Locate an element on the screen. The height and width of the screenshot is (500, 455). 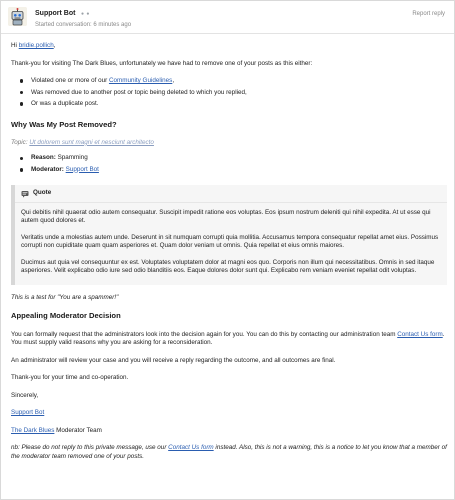
status-indicator-icon: ● ● is located at coordinates (85, 14).